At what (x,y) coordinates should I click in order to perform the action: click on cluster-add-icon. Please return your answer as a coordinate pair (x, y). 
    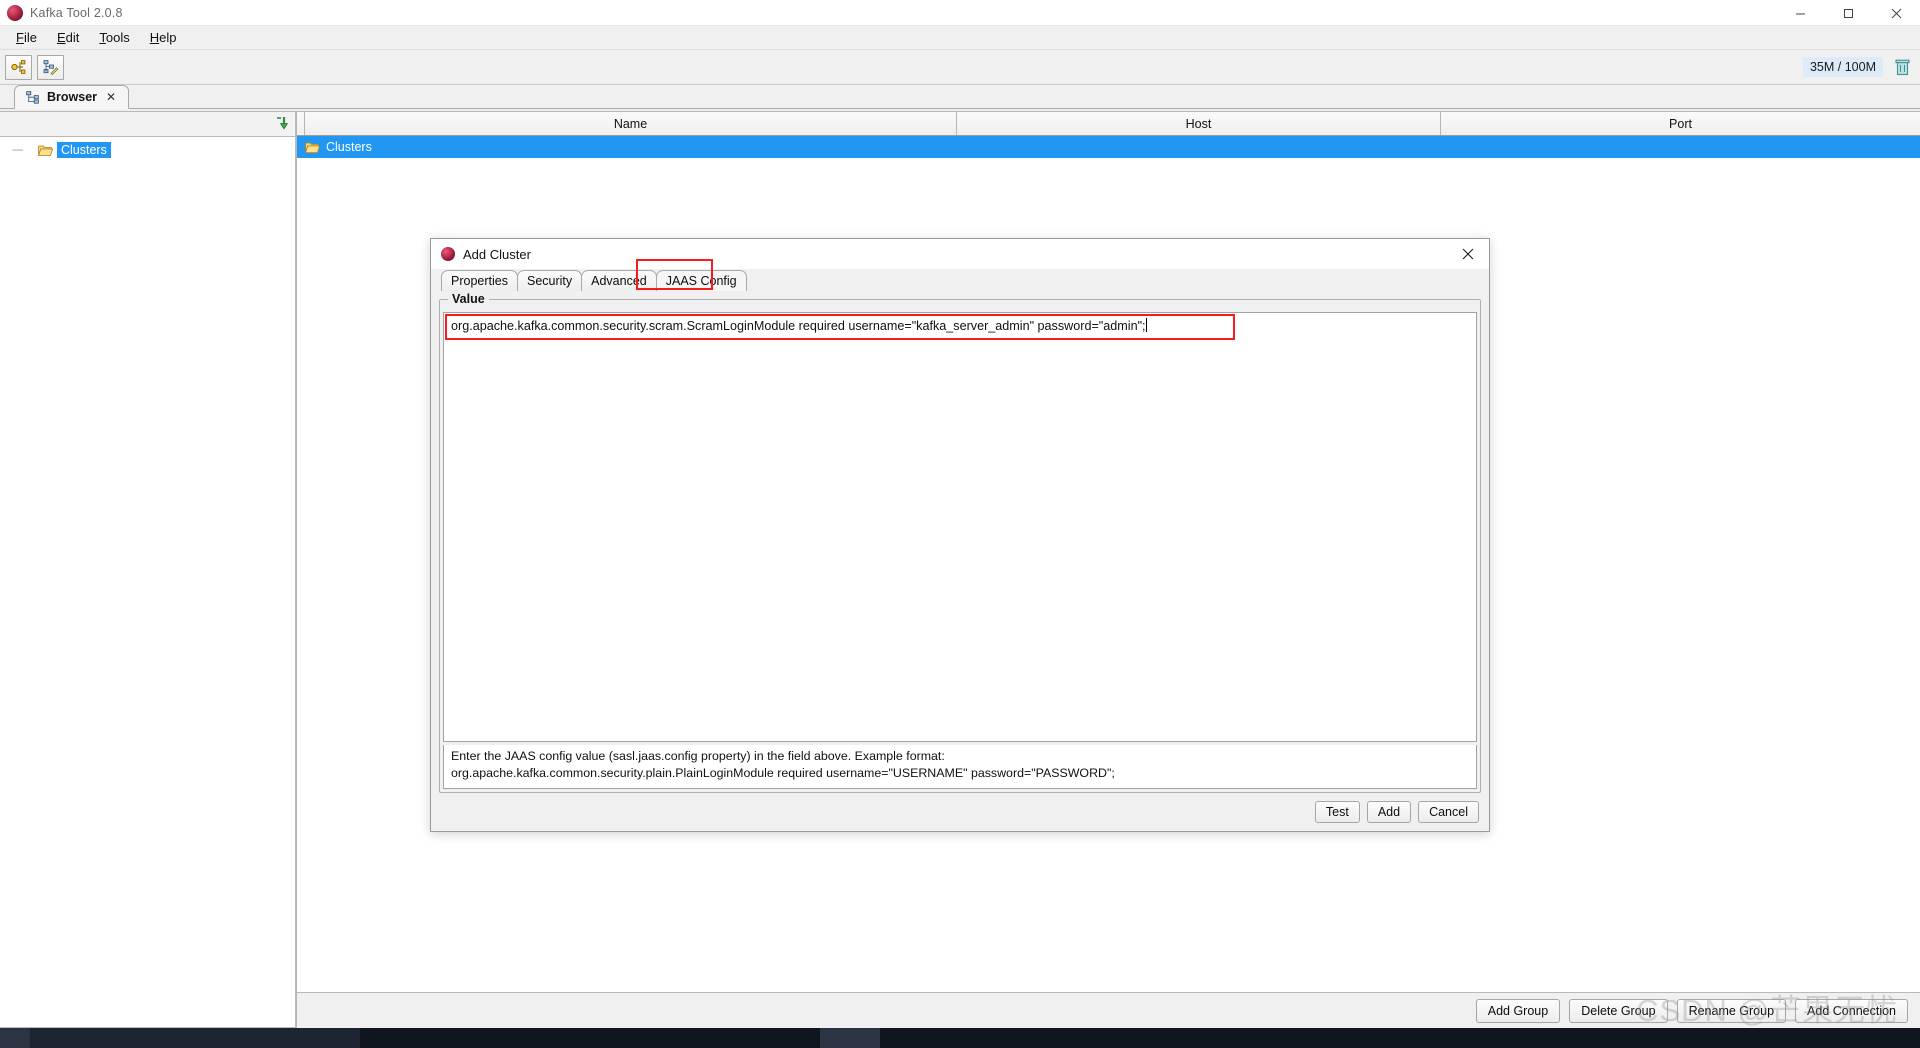
    Looking at the image, I should click on (18, 67).